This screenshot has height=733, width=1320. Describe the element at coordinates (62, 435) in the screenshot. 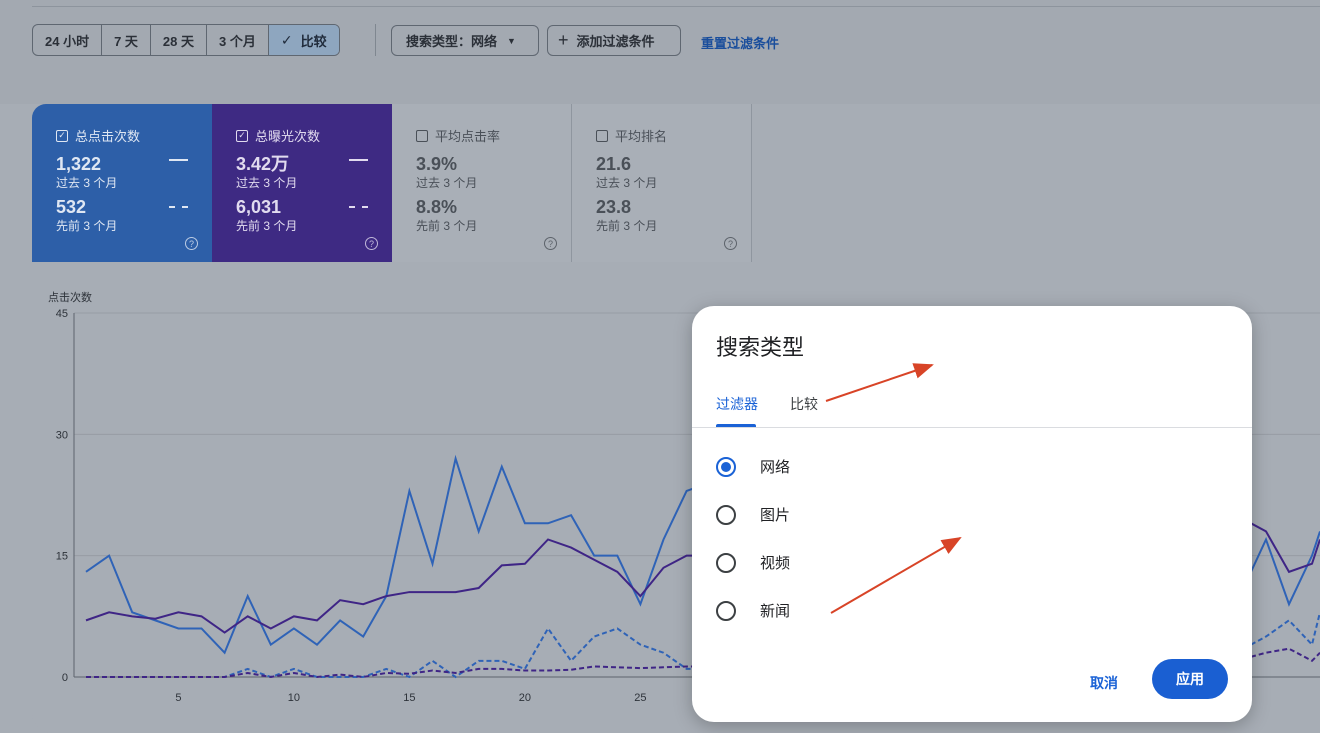

I see `y-tick-label: 30` at that location.